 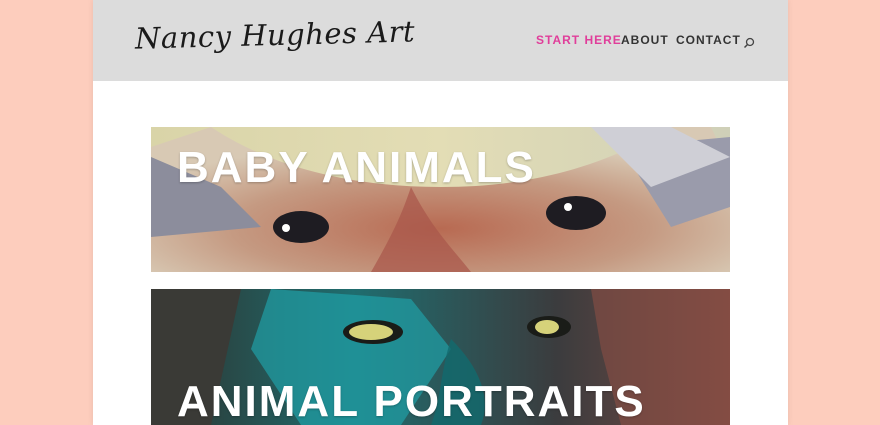 I want to click on nav-item-start-here: START HERE, so click(x=579, y=40).